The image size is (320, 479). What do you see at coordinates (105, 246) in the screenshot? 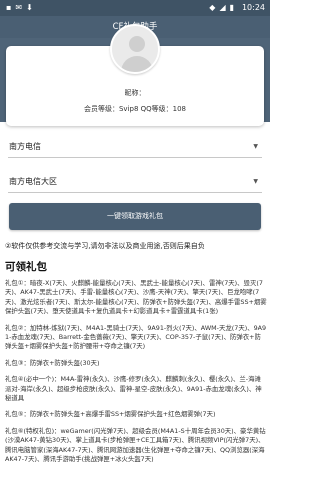
I see `disclaimer-text: ②软件仅供参考交流与学习,请勿非法以及商业用途,否则后果自负` at bounding box center [105, 246].